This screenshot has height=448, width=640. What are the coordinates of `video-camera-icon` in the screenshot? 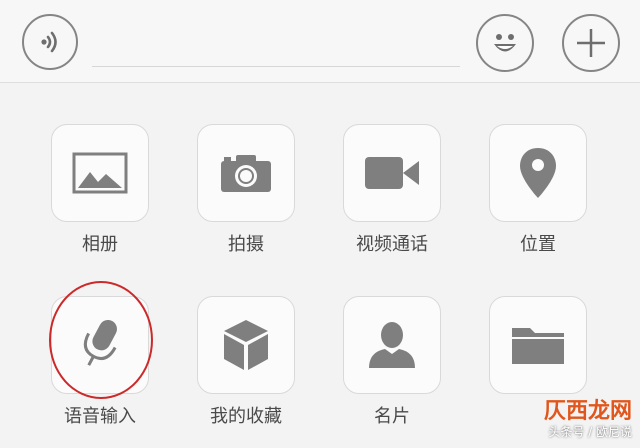 It's located at (392, 173).